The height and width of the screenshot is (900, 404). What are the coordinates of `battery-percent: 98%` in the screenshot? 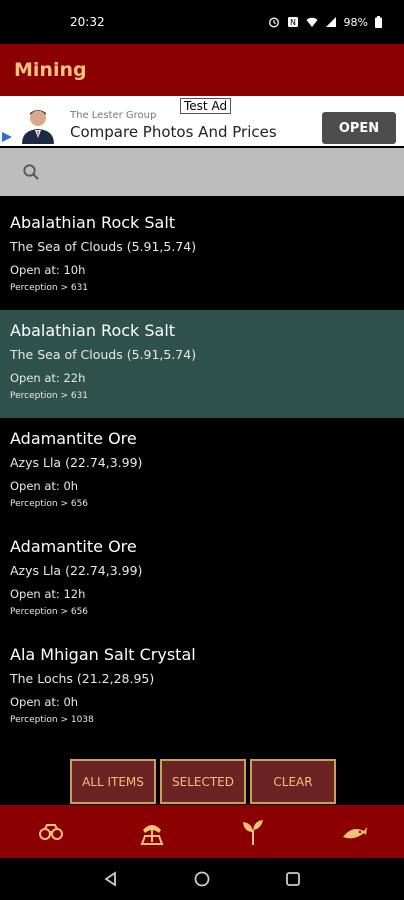 It's located at (355, 22).